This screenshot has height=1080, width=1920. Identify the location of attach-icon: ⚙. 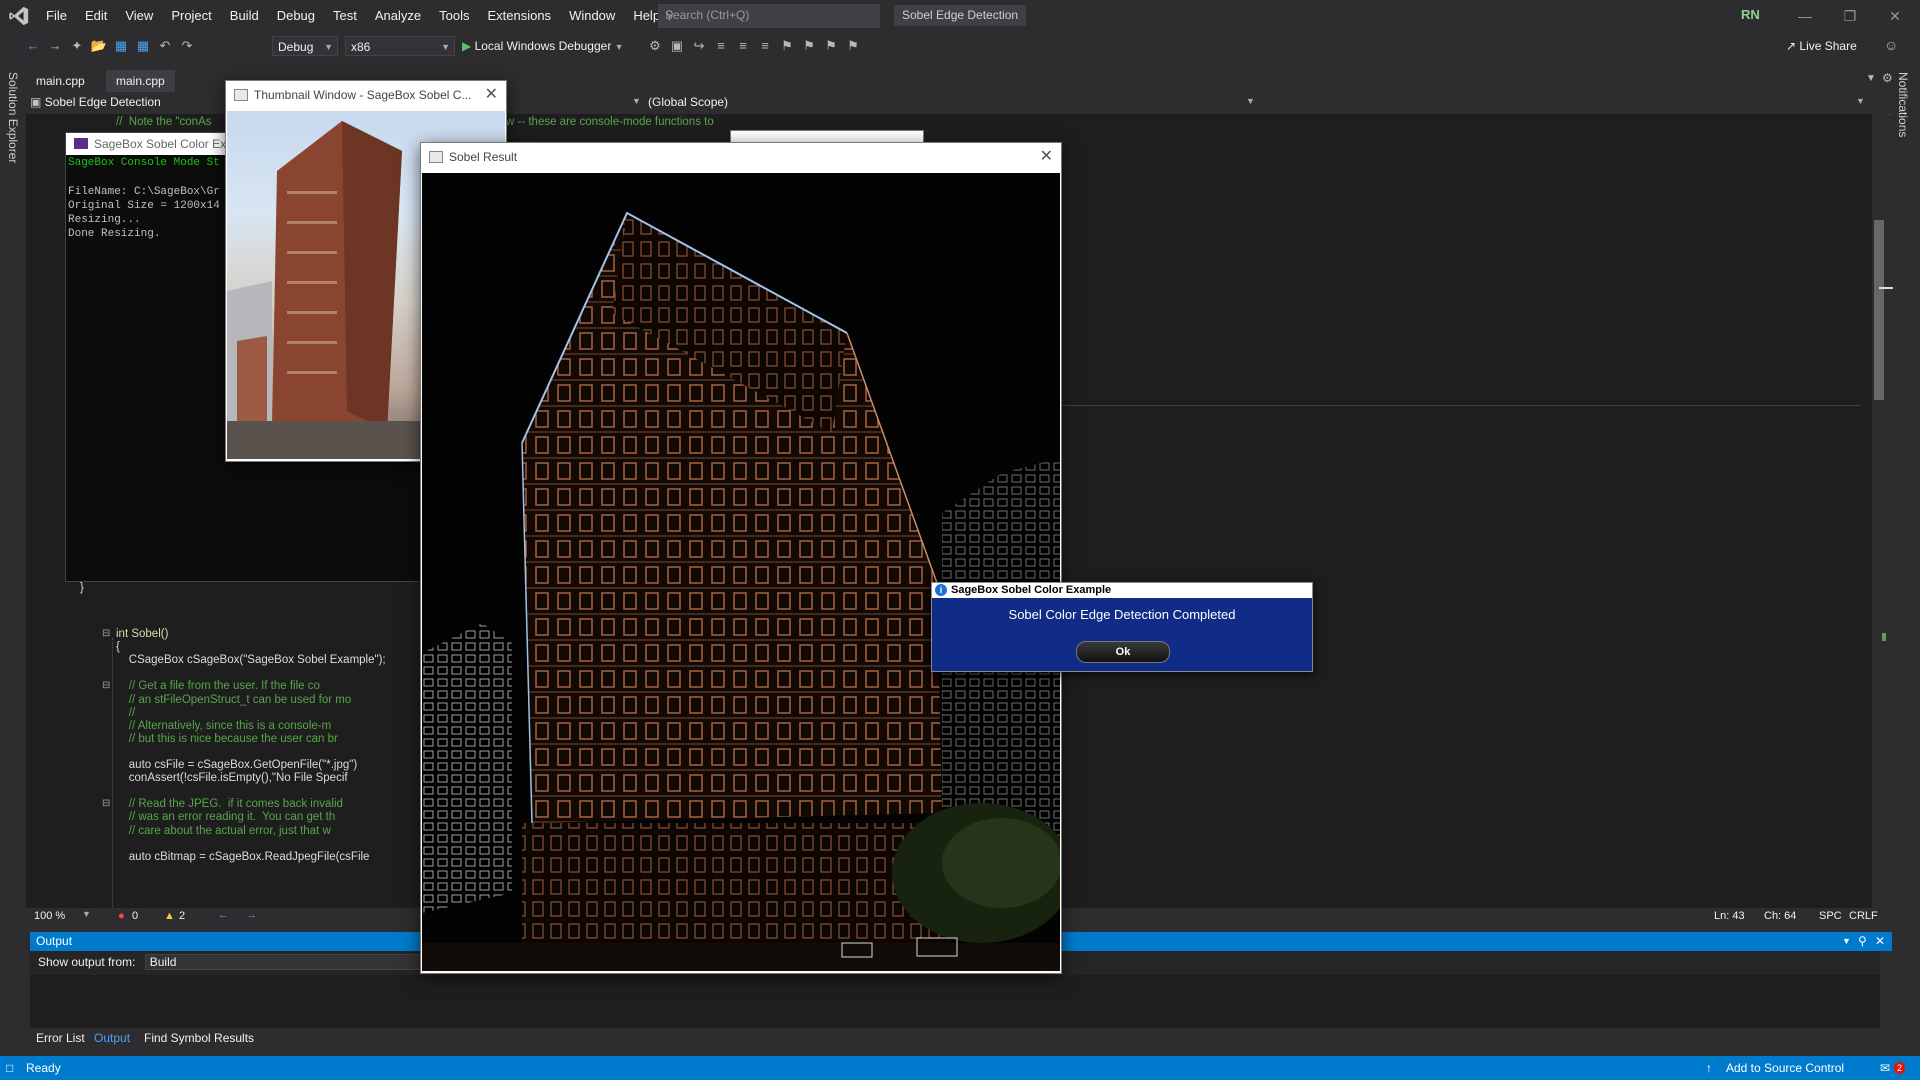
(655, 46).